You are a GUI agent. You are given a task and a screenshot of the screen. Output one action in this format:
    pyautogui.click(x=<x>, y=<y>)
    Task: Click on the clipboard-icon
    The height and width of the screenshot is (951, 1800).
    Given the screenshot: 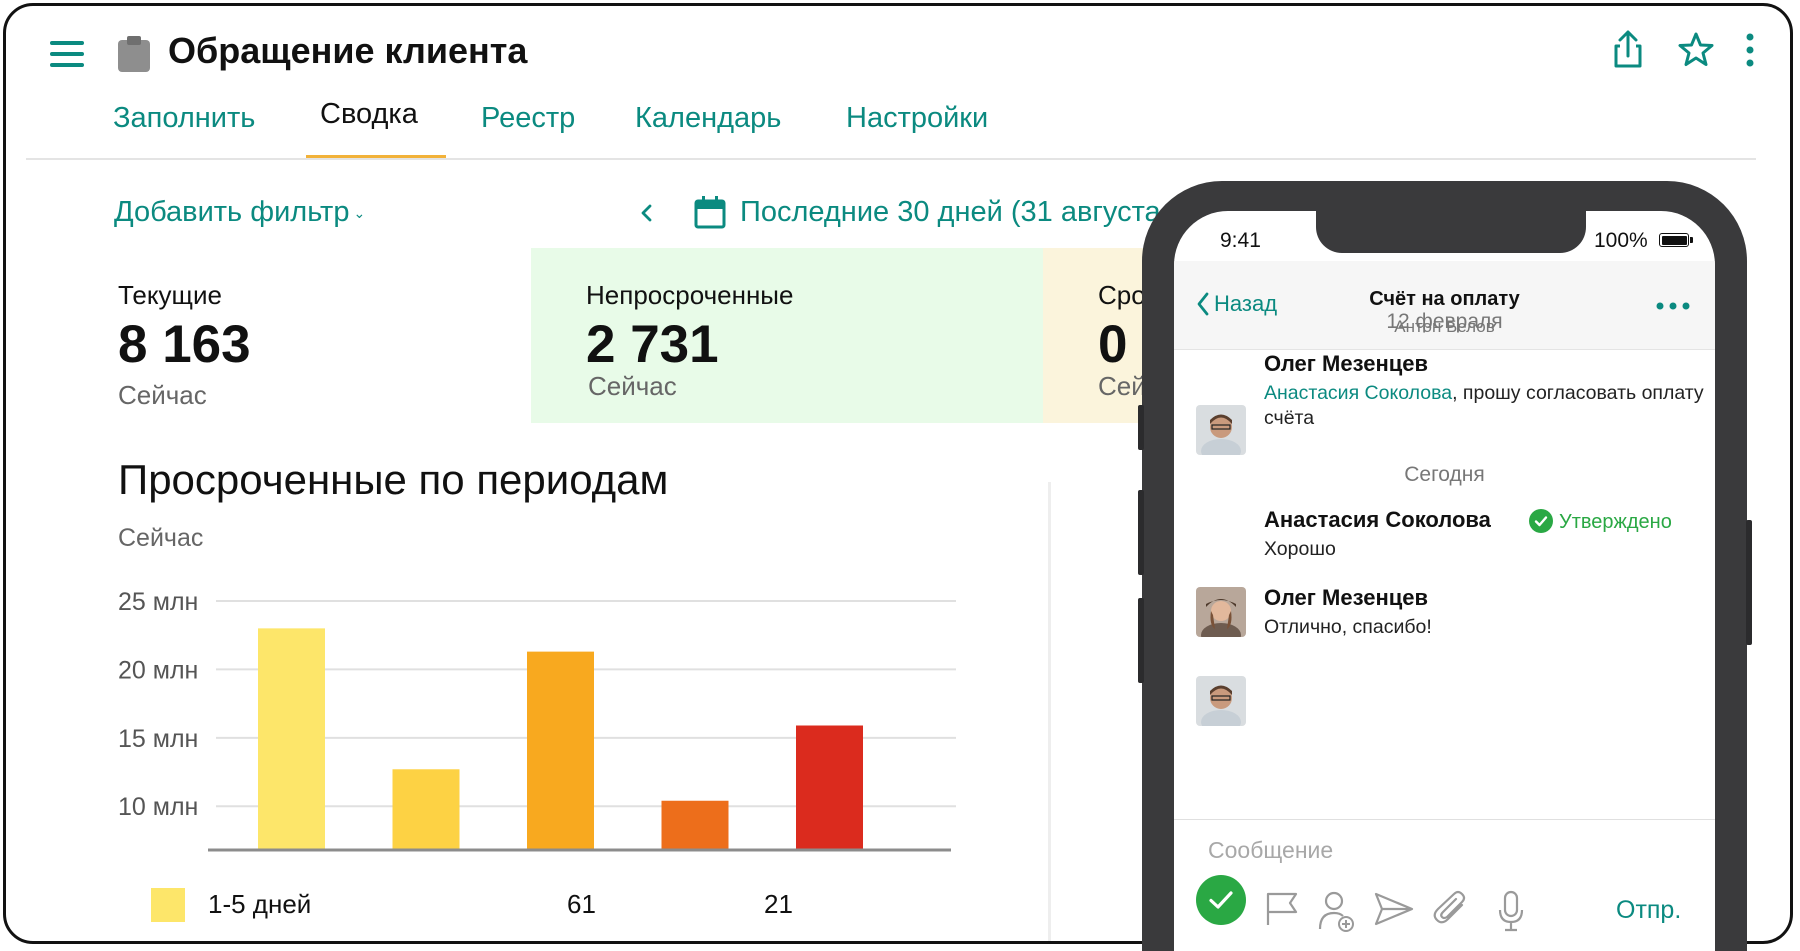 What is the action you would take?
    pyautogui.click(x=134, y=54)
    